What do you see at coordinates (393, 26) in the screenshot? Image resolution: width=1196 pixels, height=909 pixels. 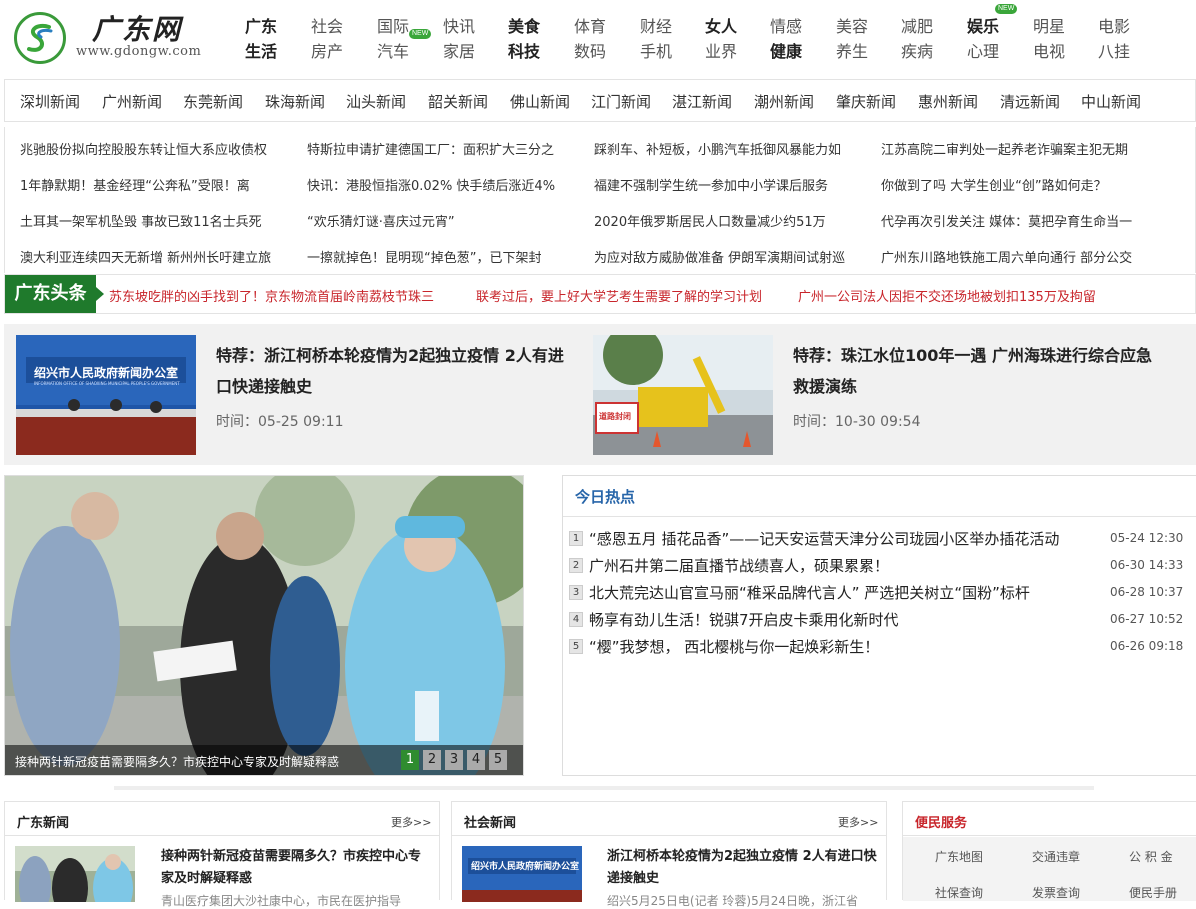 I see `nav-link: 国际` at bounding box center [393, 26].